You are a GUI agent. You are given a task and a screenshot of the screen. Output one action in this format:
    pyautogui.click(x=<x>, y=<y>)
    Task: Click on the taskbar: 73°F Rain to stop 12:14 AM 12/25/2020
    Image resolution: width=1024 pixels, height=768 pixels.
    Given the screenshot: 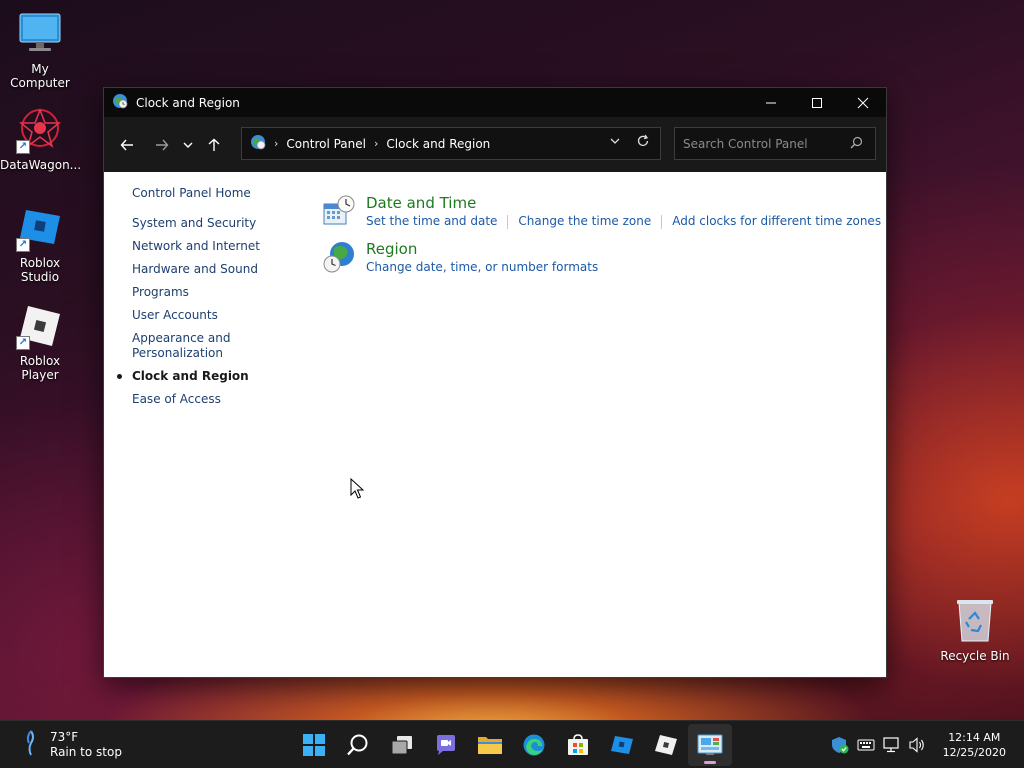 What is the action you would take?
    pyautogui.click(x=512, y=744)
    